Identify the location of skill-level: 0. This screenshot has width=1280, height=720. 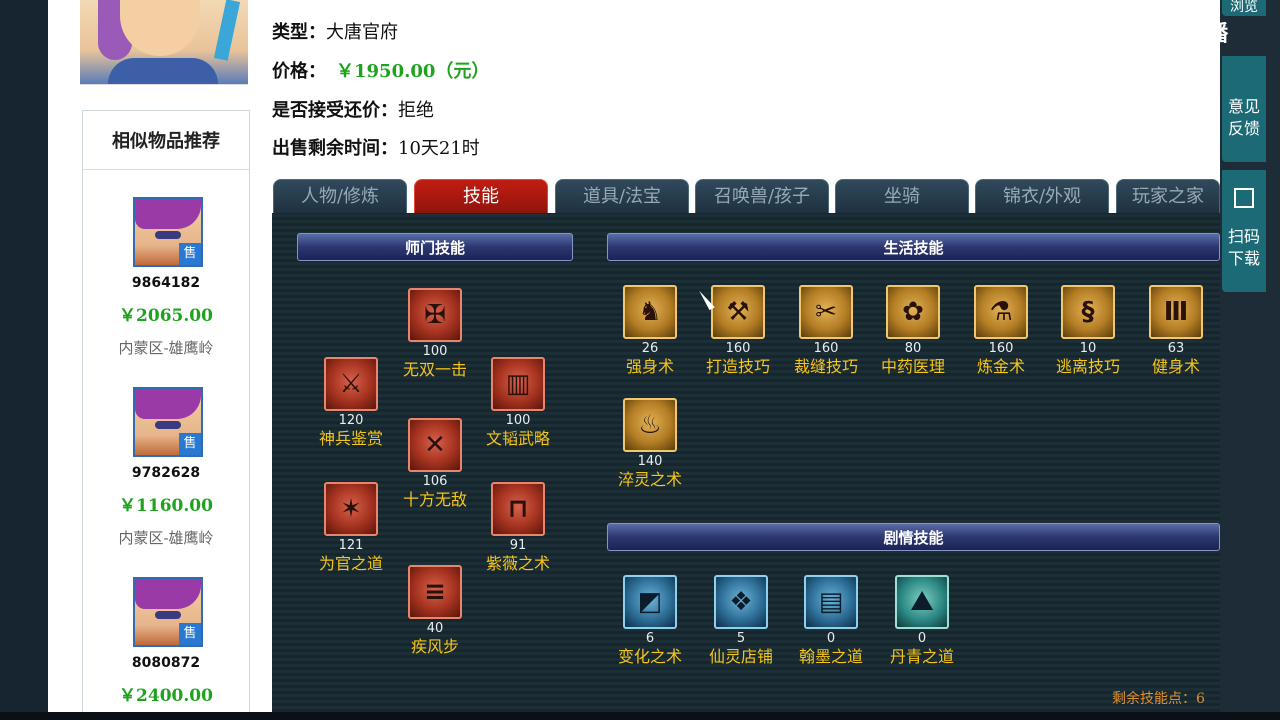
(922, 638).